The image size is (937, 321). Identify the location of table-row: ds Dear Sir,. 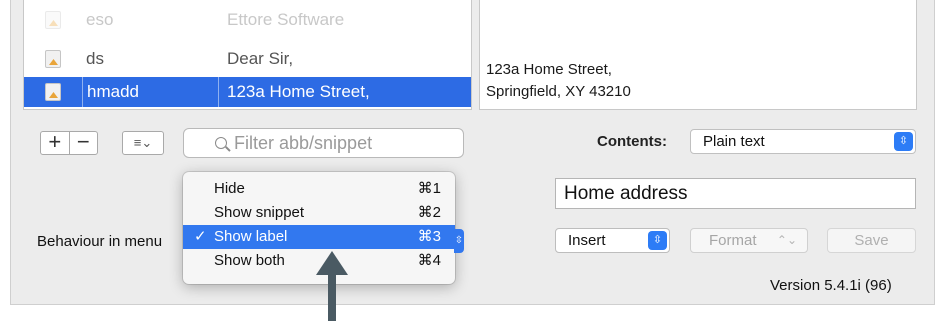
(247, 59).